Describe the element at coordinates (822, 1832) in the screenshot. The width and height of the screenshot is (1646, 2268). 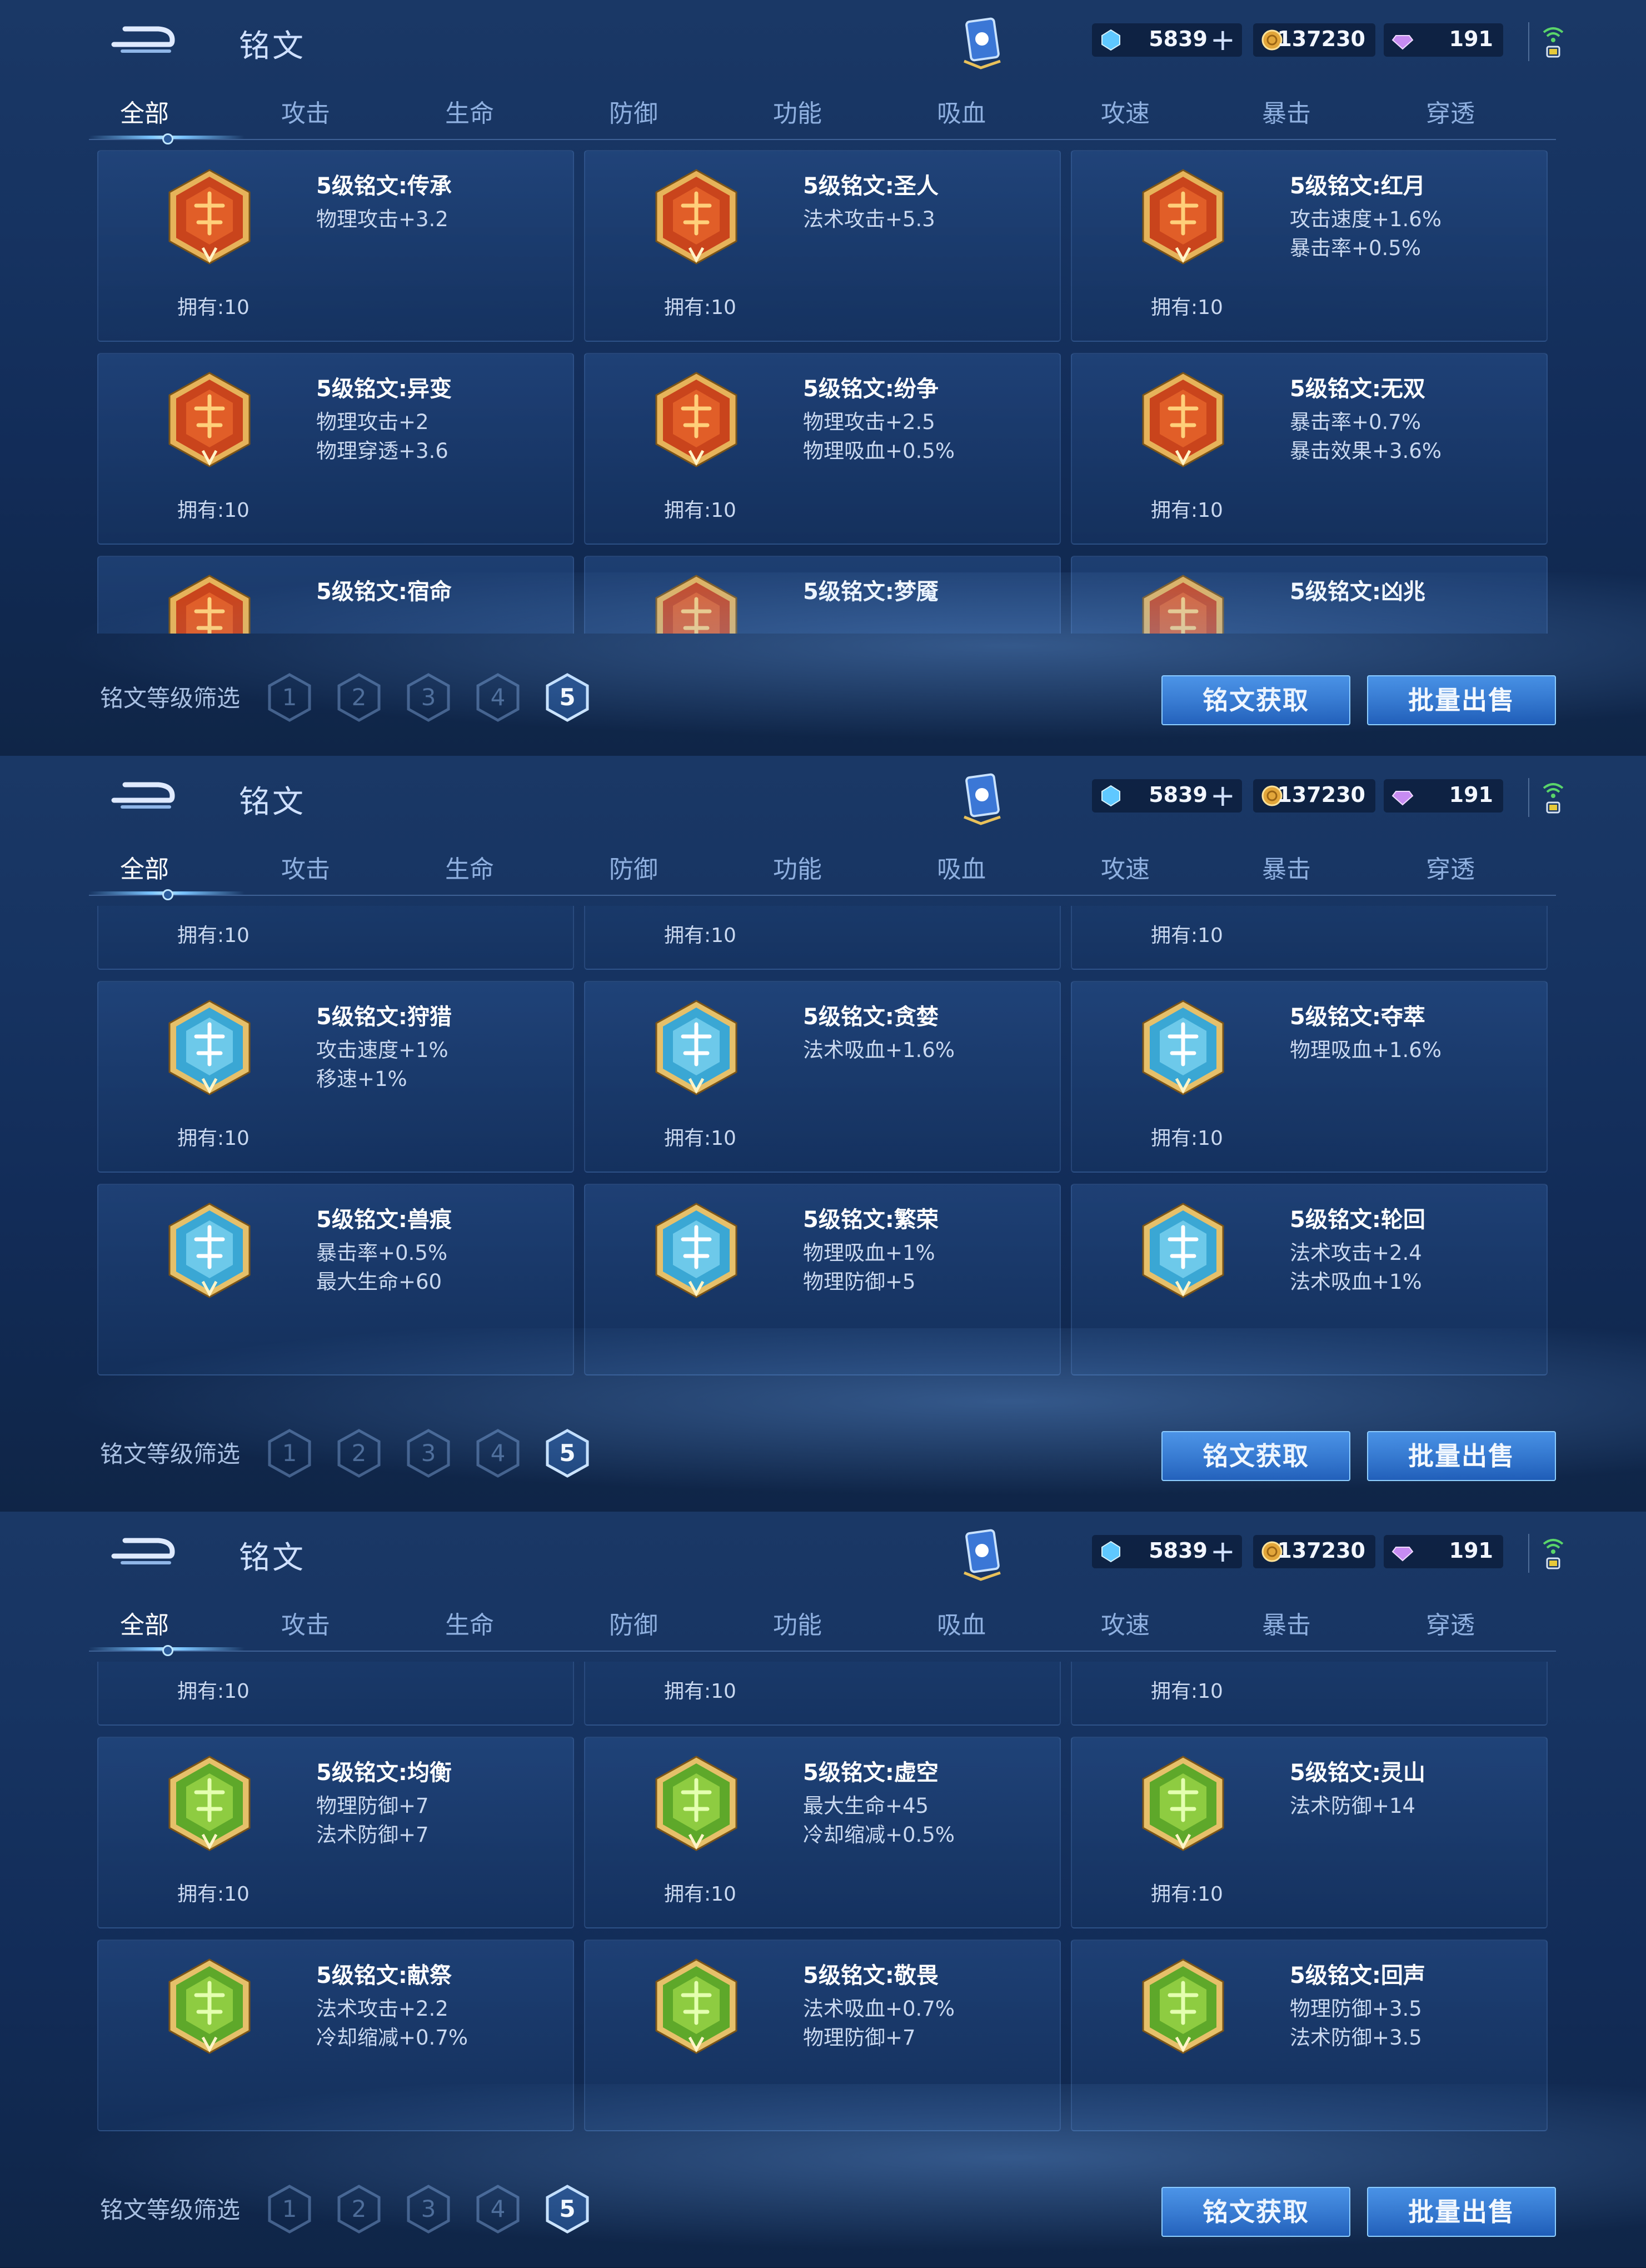
I see `inscription-tile: 5级铭文:虚空 最大生命+45 冷却缩减+0.5% 拥有:10` at that location.